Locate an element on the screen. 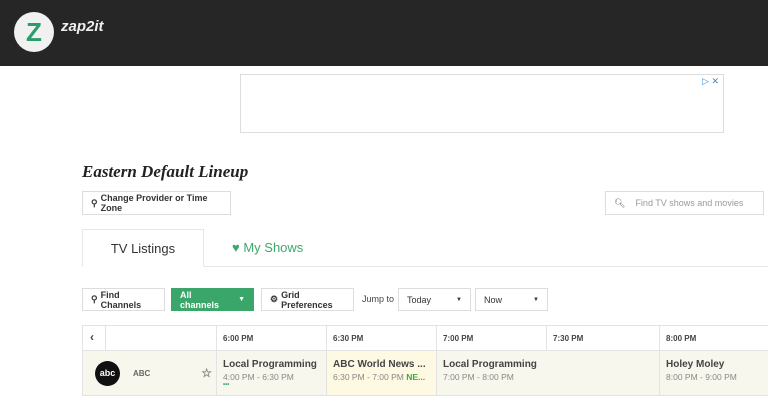 Image resolution: width=768 pixels, height=402 pixels. time-slot: 7:00 PM is located at coordinates (492, 338).